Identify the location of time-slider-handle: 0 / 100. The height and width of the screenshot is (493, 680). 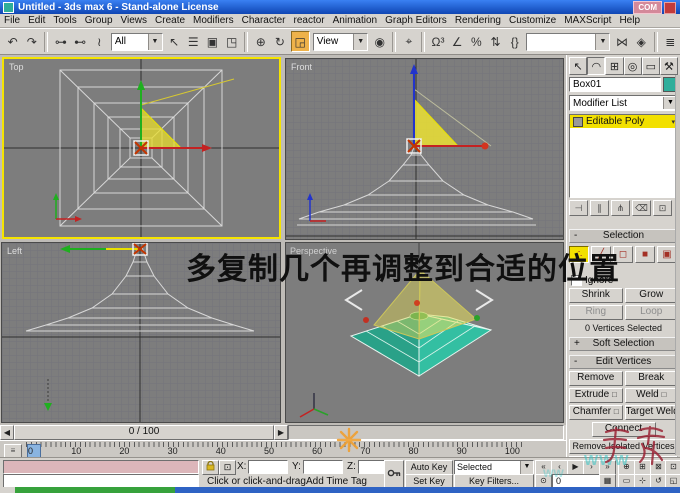
(144, 432).